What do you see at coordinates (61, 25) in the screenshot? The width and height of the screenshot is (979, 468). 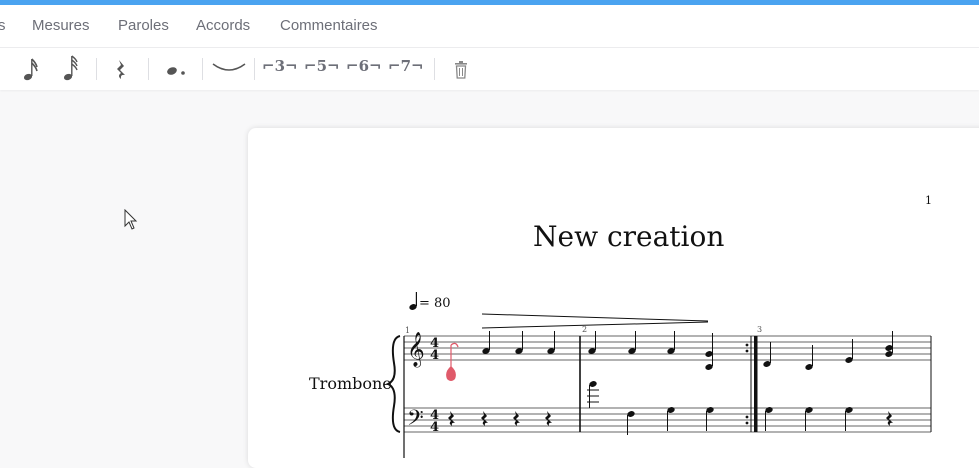 I see `menu-item-mesures: Mesures` at bounding box center [61, 25].